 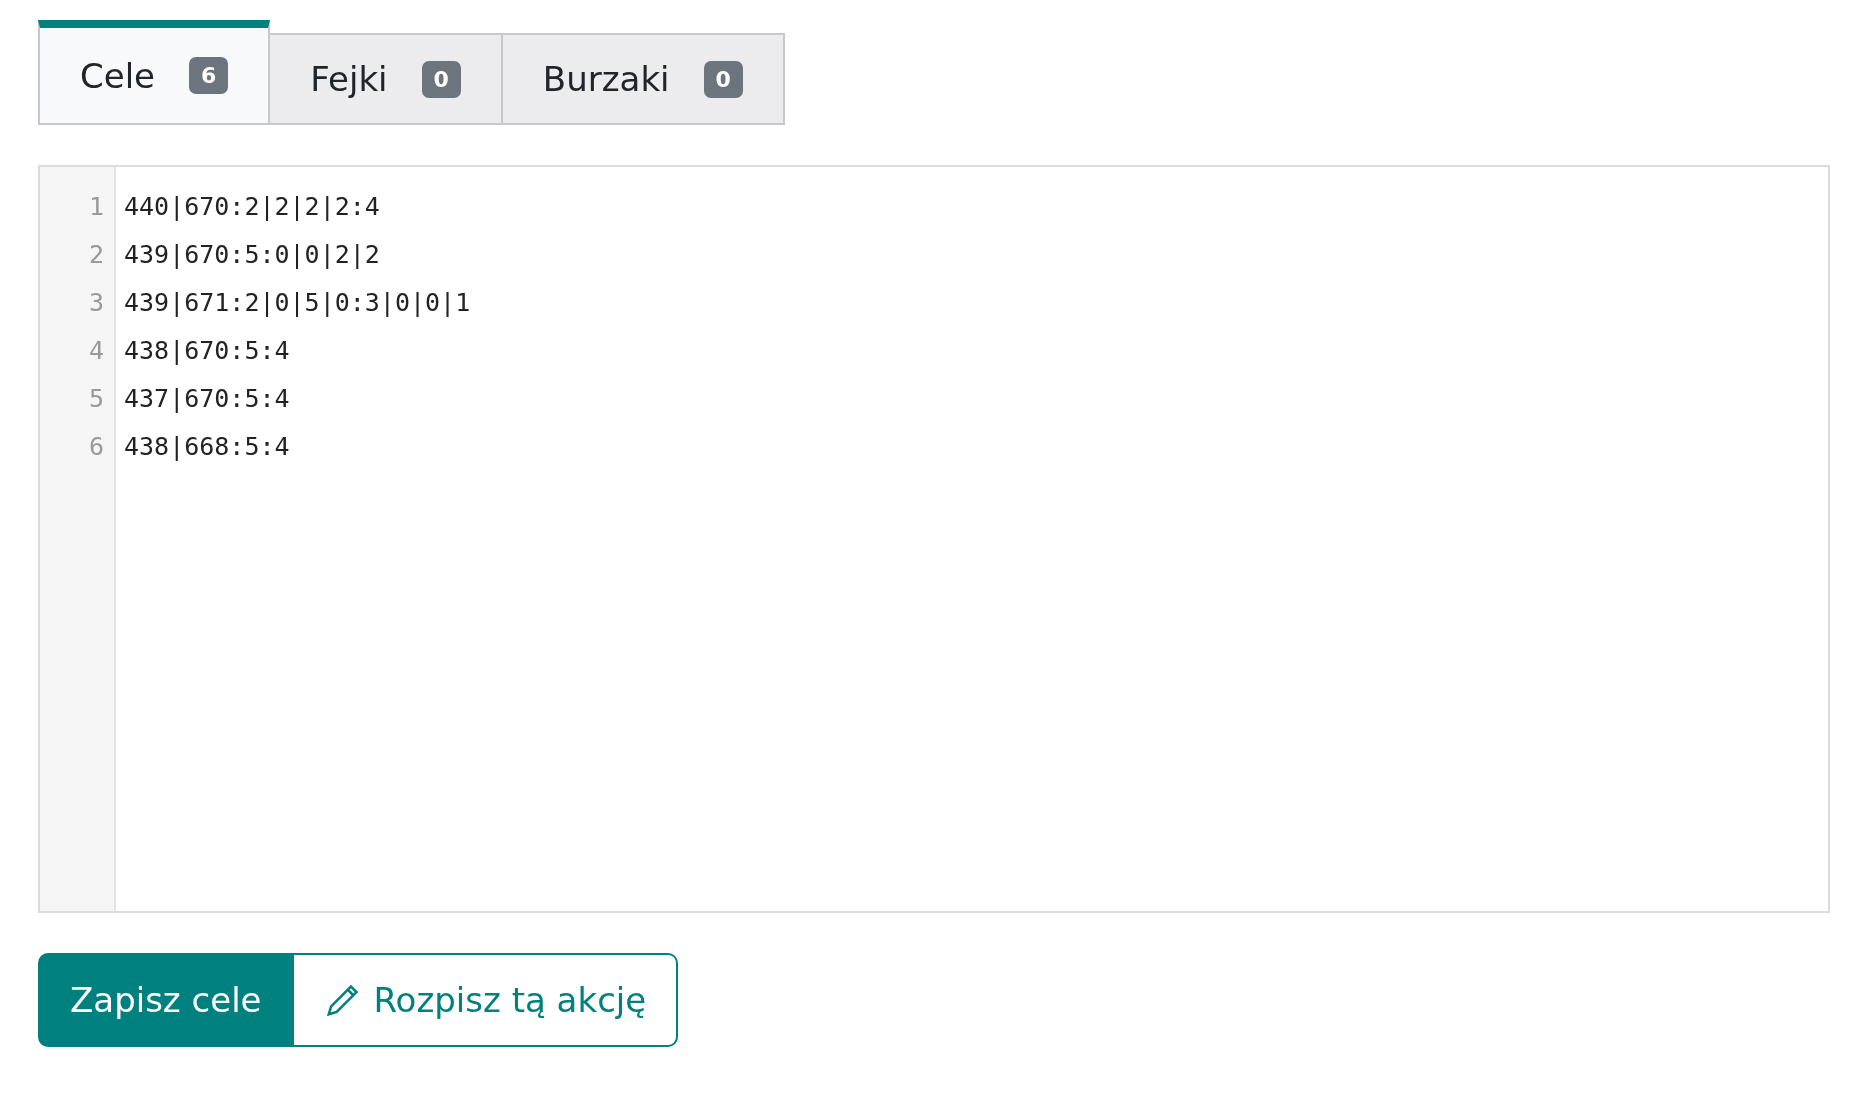 What do you see at coordinates (207, 351) in the screenshot?
I see `code-line: 438|670:5:4` at bounding box center [207, 351].